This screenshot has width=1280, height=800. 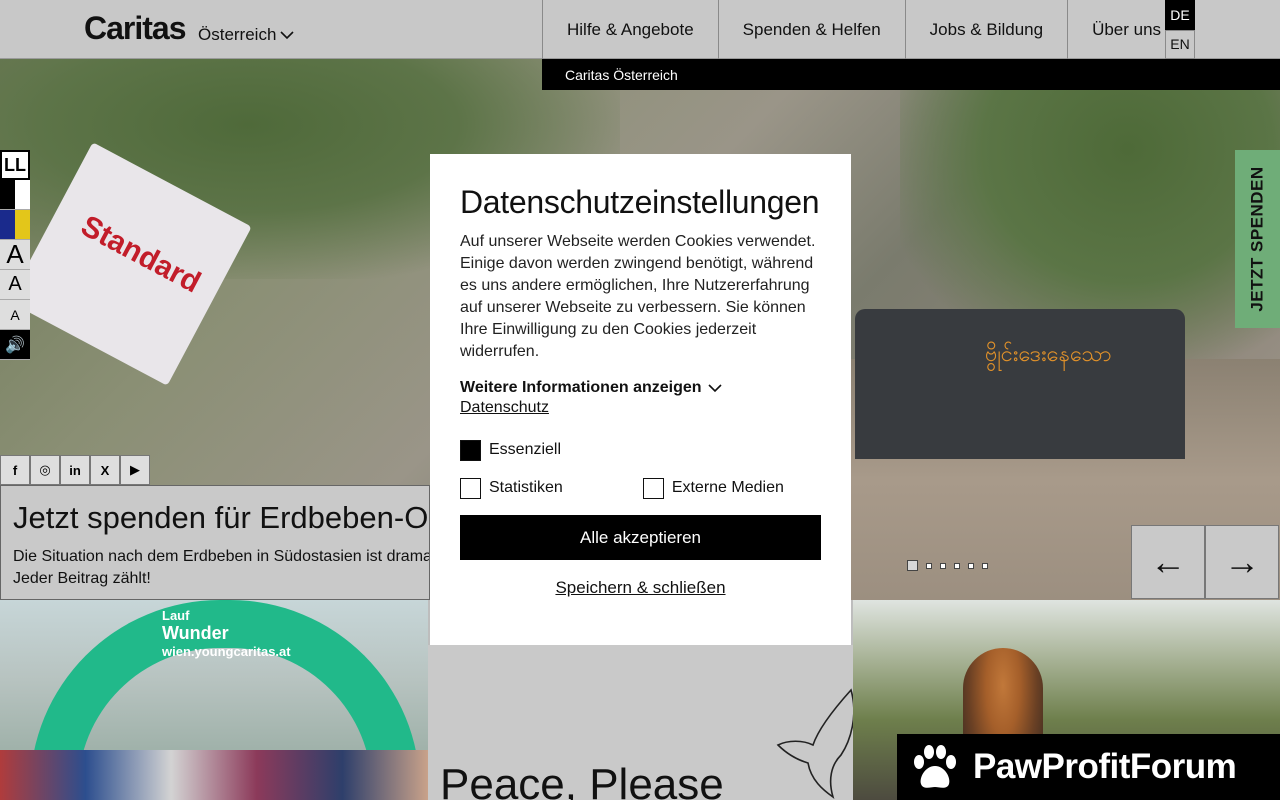 I want to click on arch-text: Lauf Wunder wien.youngcaritas.at, so click(x=226, y=633).